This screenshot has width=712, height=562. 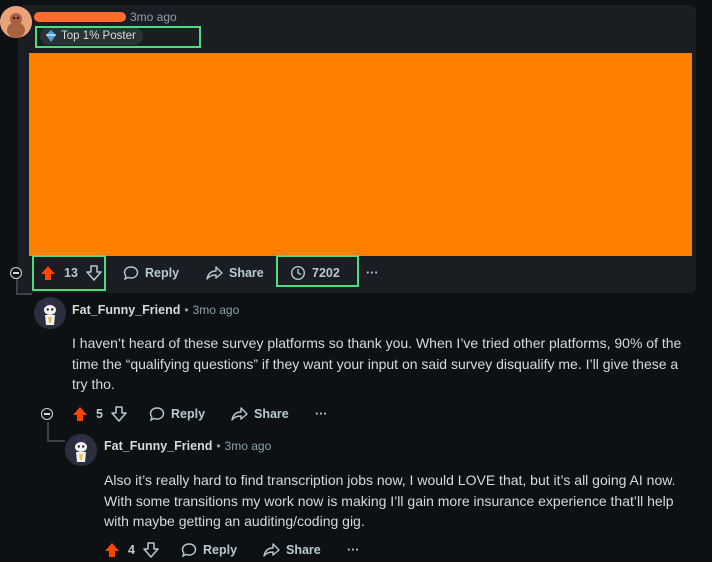 What do you see at coordinates (118, 37) in the screenshot?
I see `flair-highlight` at bounding box center [118, 37].